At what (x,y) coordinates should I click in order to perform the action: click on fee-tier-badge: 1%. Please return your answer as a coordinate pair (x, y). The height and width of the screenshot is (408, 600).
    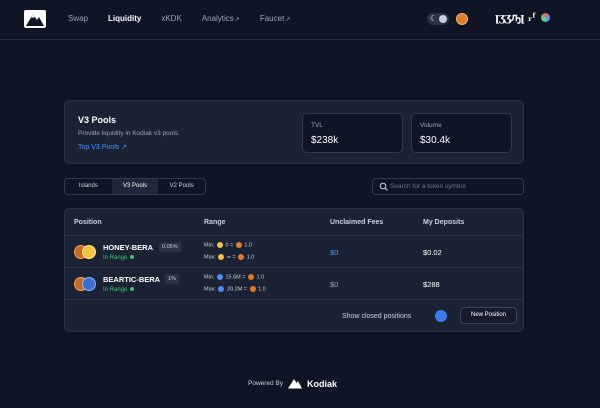
    Looking at the image, I should click on (172, 279).